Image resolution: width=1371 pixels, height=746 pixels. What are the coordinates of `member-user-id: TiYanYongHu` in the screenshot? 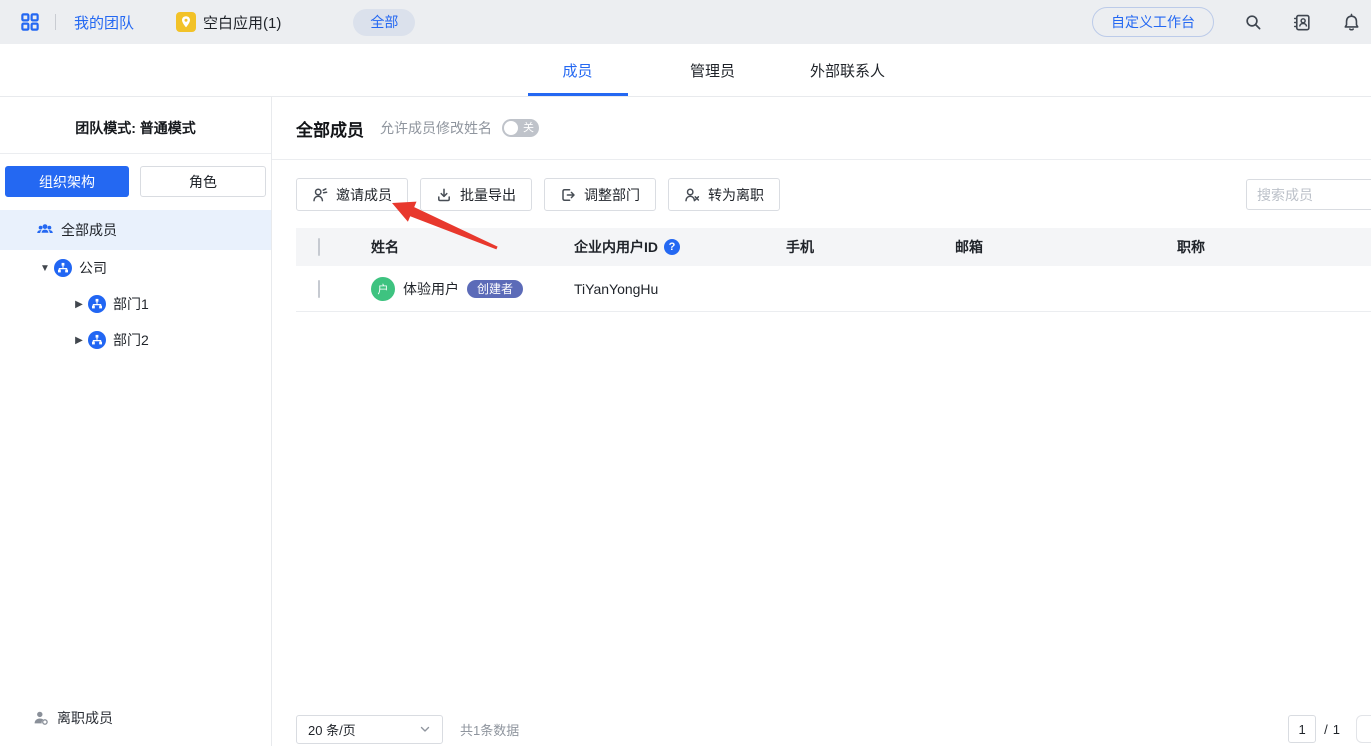 It's located at (616, 288).